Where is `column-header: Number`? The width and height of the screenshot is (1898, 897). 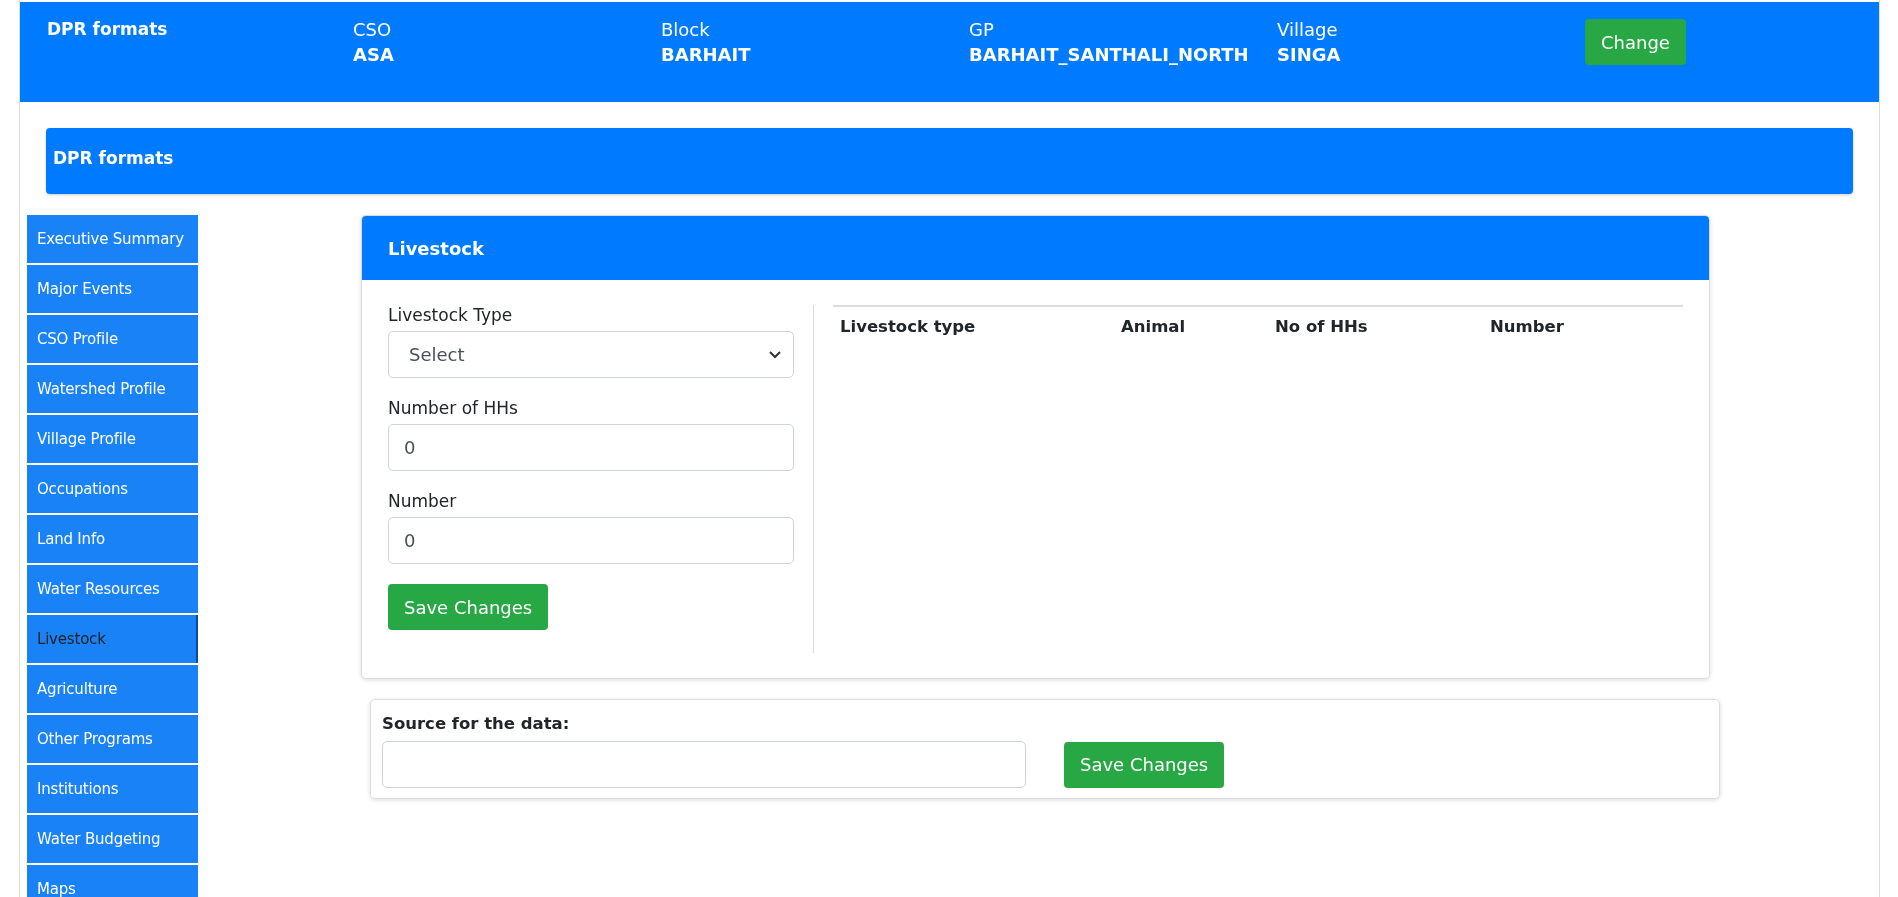
column-header: Number is located at coordinates (1527, 326).